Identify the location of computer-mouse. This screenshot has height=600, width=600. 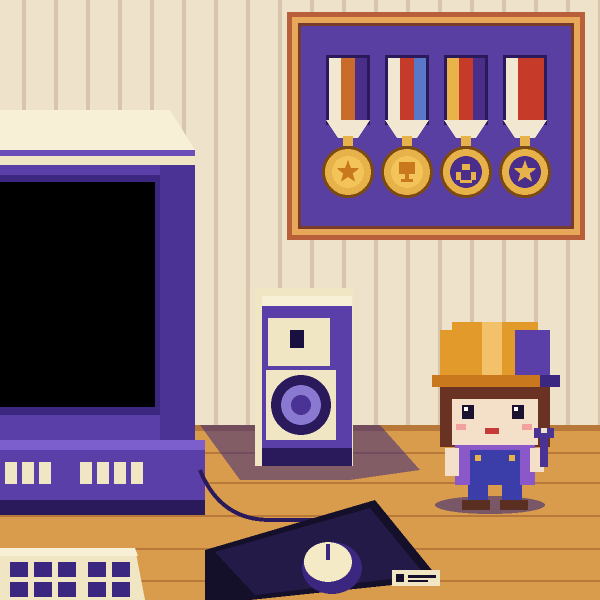
(332, 568).